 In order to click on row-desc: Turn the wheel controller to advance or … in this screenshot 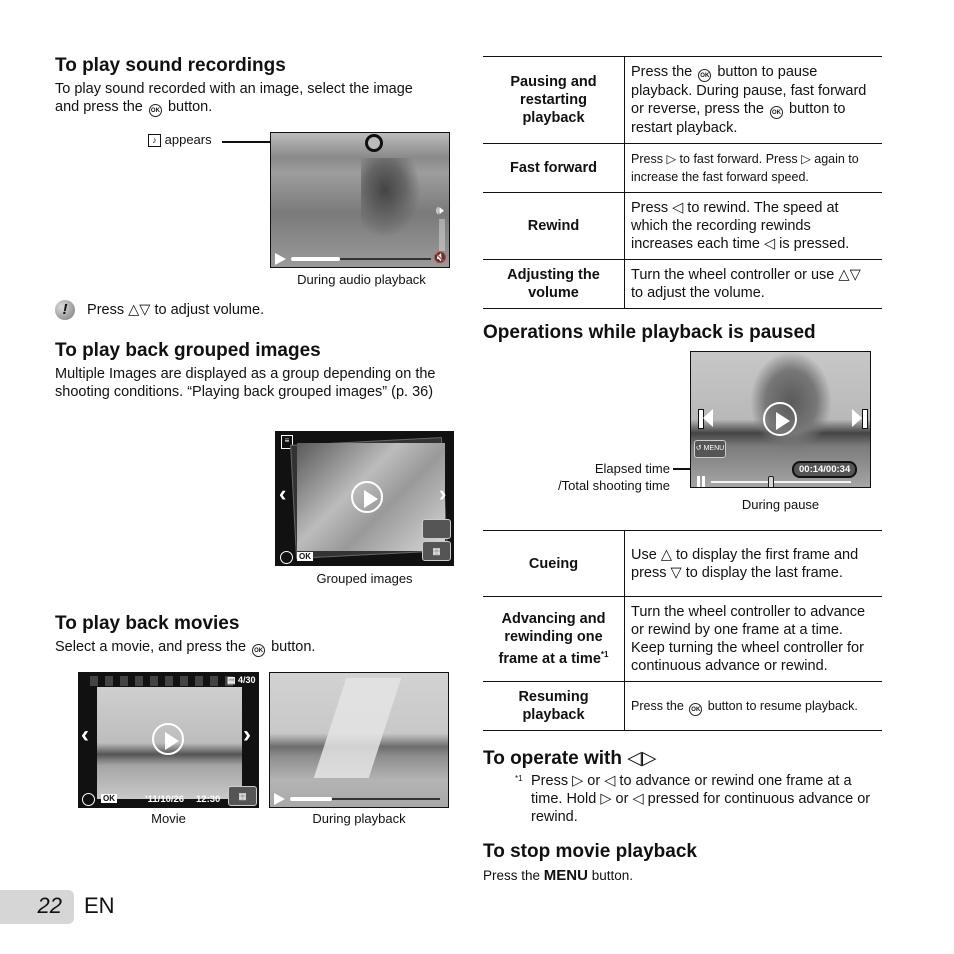, I will do `click(753, 639)`.